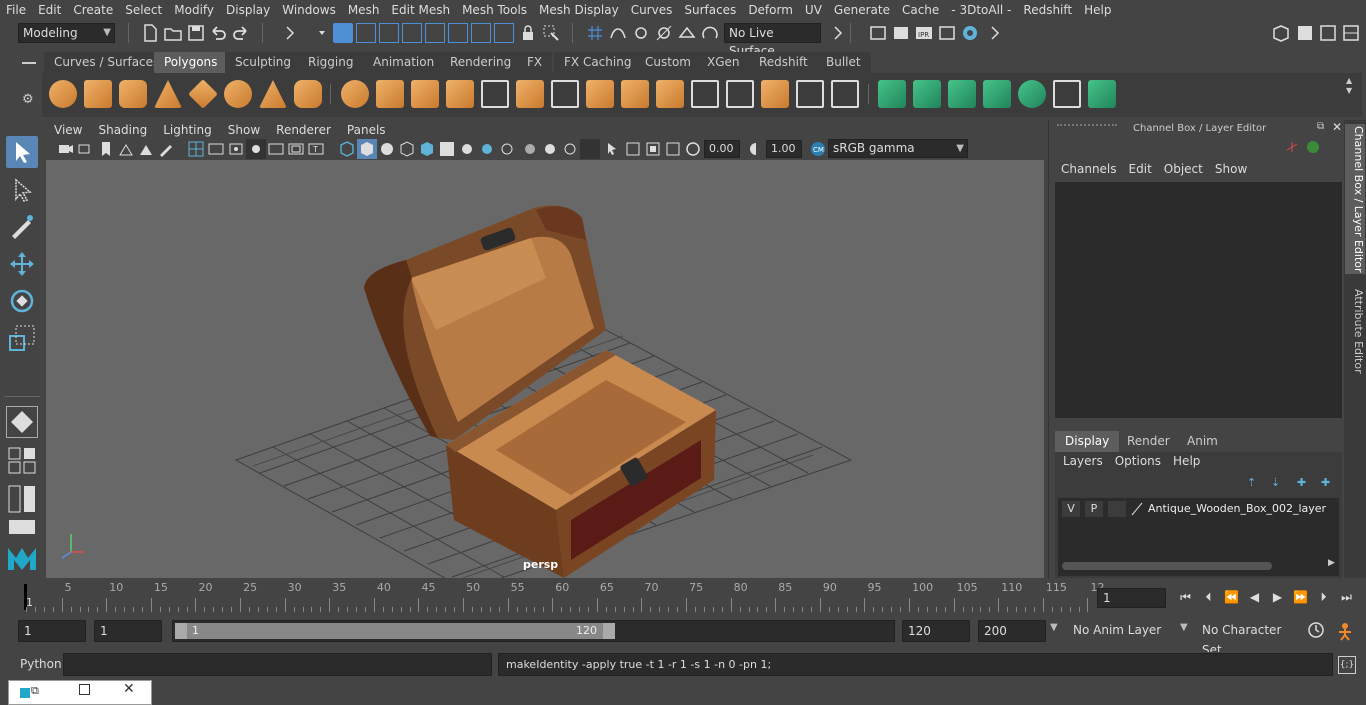 This screenshot has height=705, width=1366. Describe the element at coordinates (653, 149) in the screenshot. I see `xray-active-icon` at that location.